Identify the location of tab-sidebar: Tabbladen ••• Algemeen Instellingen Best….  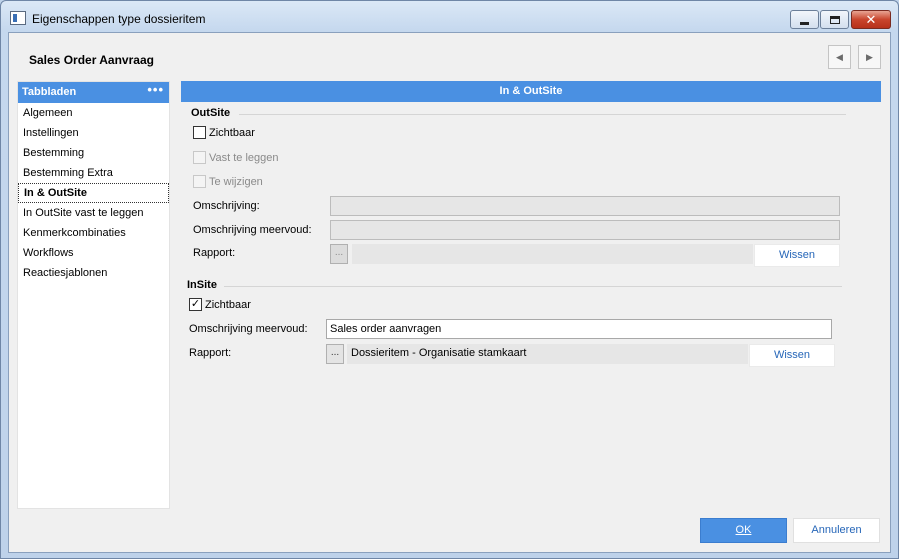
(93, 295).